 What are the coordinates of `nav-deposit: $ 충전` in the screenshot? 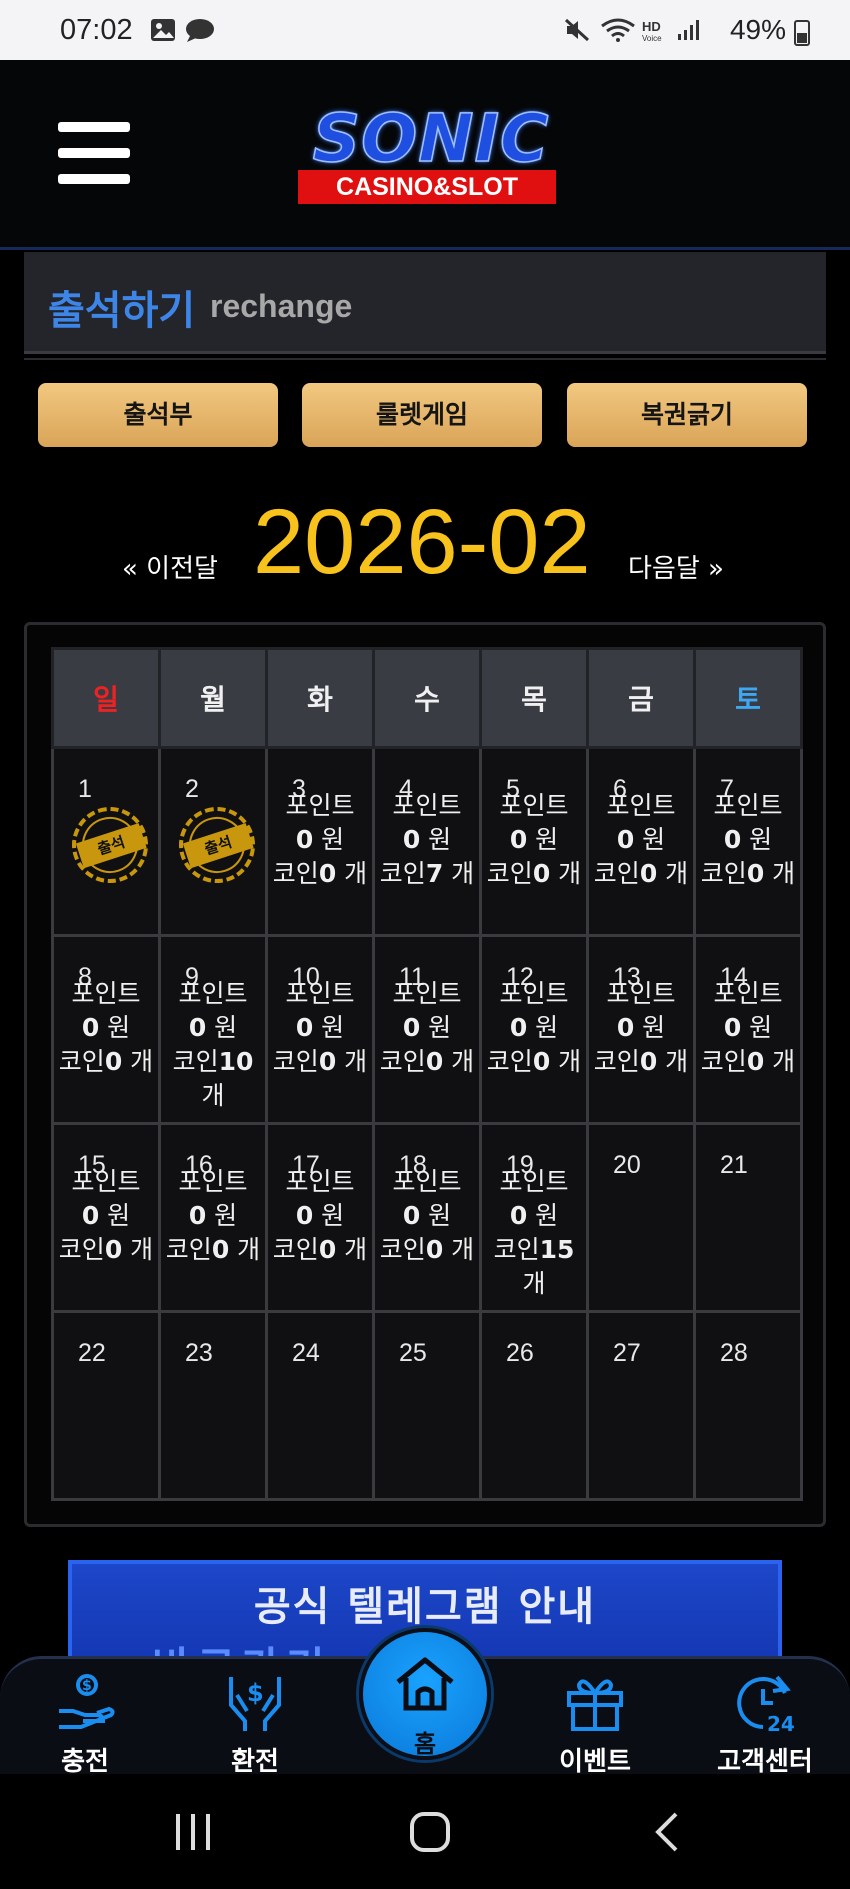 It's located at (85, 1718).